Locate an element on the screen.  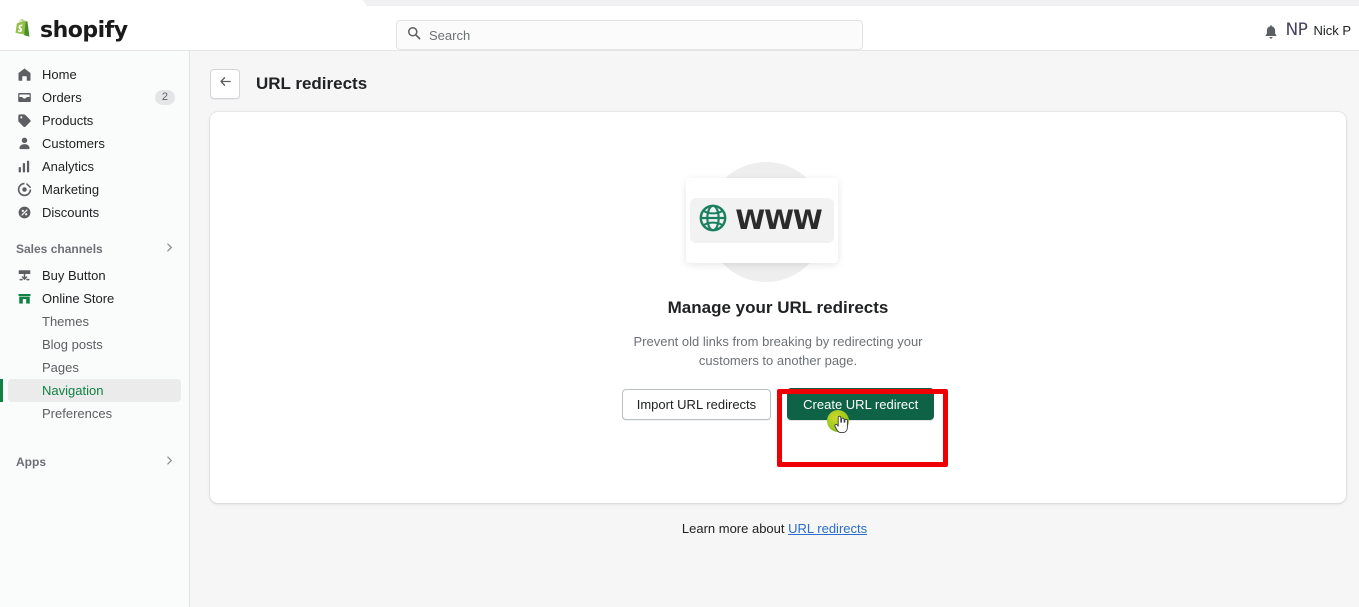
sidebar-item-label: Online Store is located at coordinates (78, 298).